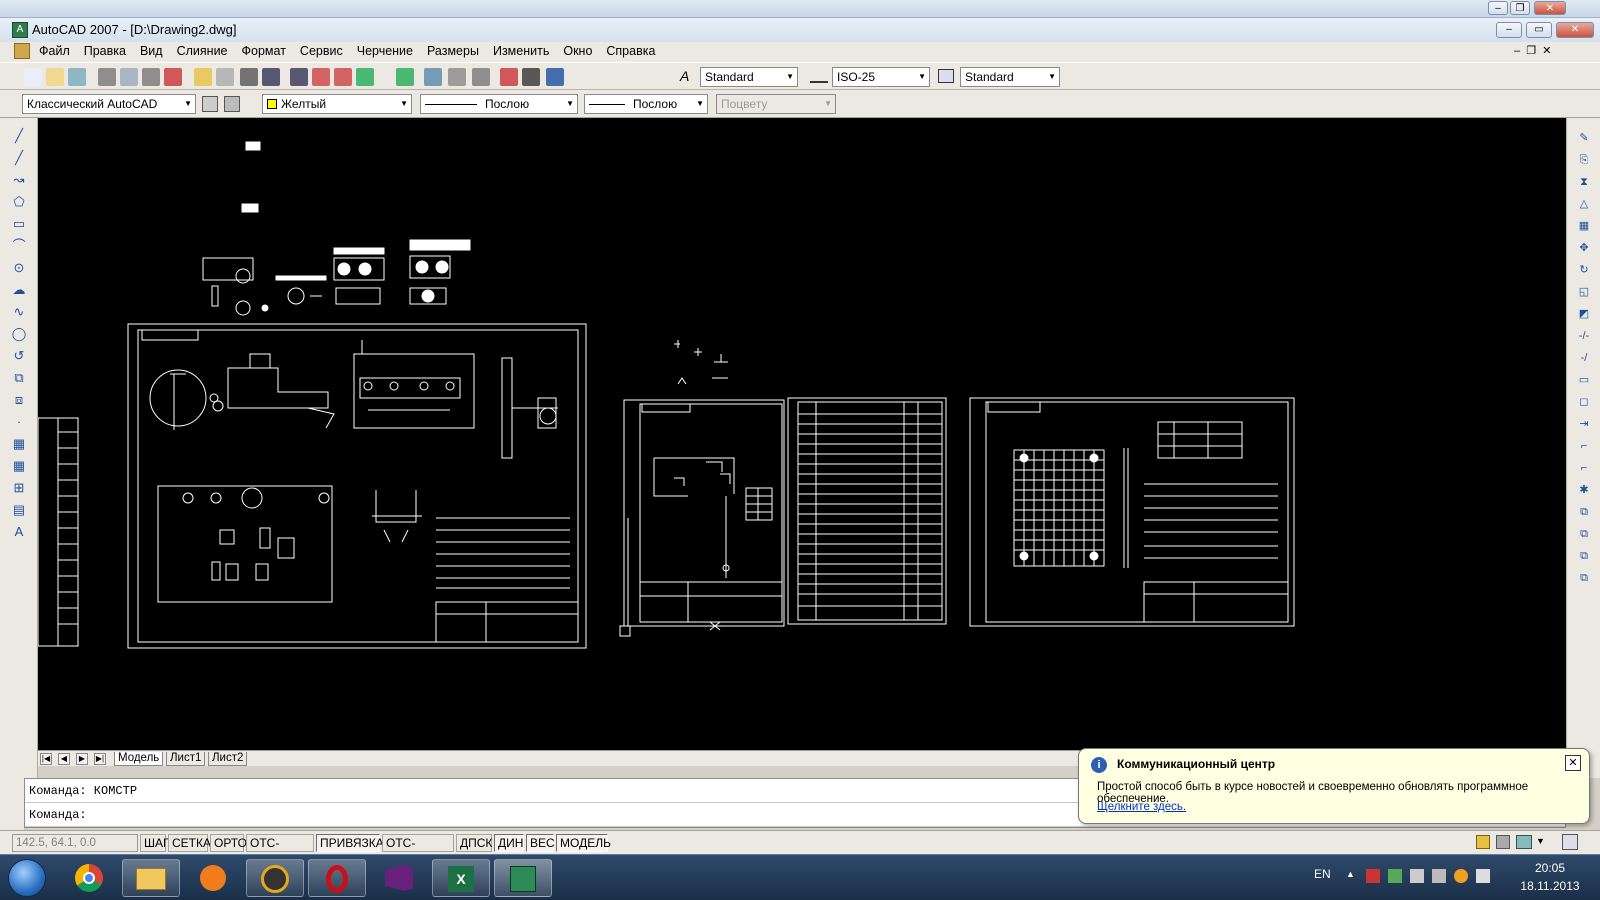 Image resolution: width=1600 pixels, height=900 pixels. What do you see at coordinates (1584, 358) in the screenshot?
I see `modify-tool-icon: -/` at bounding box center [1584, 358].